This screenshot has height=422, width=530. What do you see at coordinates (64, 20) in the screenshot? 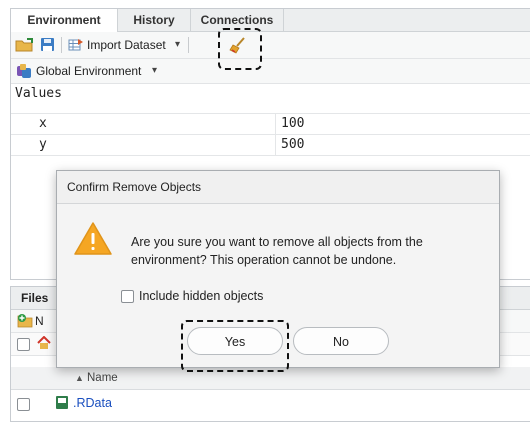
I see `tab-environment: Environment` at bounding box center [64, 20].